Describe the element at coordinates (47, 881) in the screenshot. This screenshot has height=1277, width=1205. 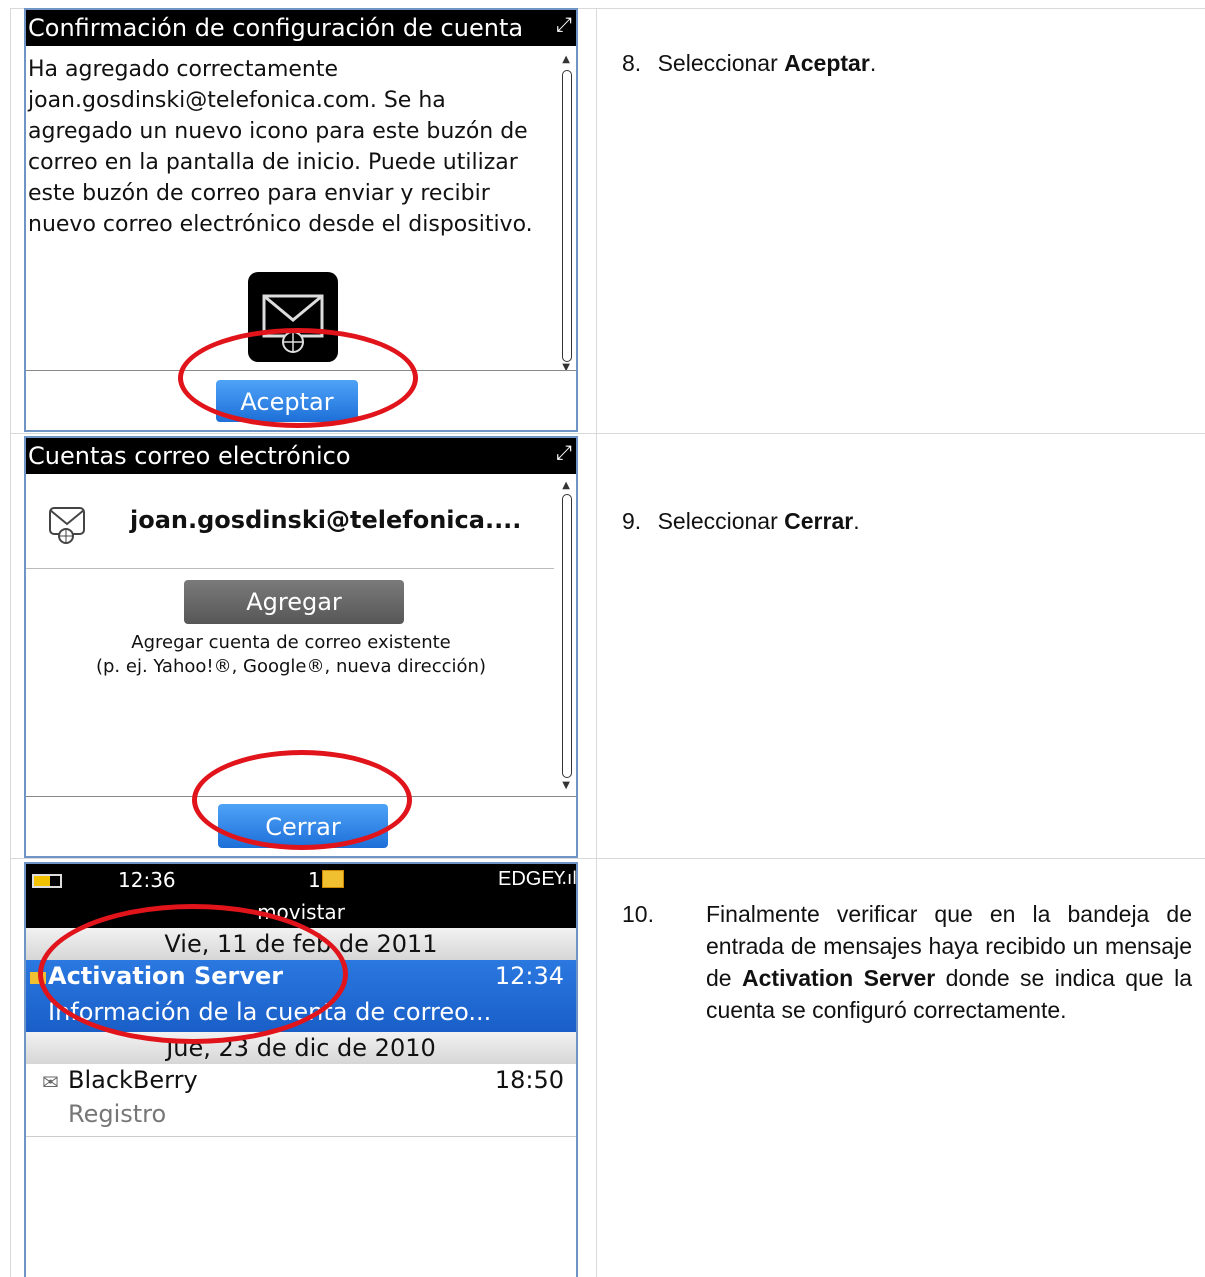
I see `battery-icon` at that location.